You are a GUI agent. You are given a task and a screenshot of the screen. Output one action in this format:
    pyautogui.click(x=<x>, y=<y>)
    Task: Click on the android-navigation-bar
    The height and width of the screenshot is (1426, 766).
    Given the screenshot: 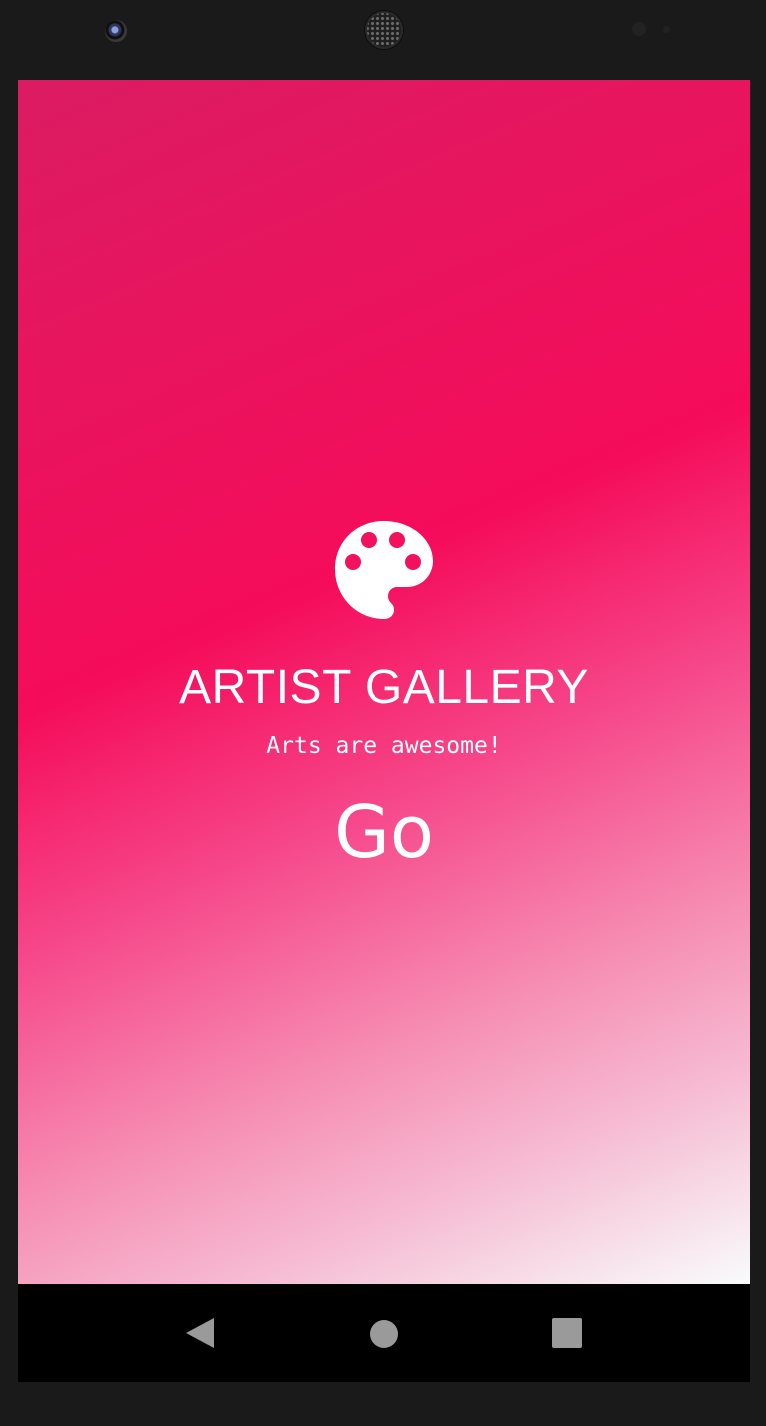 What is the action you would take?
    pyautogui.click(x=384, y=1333)
    